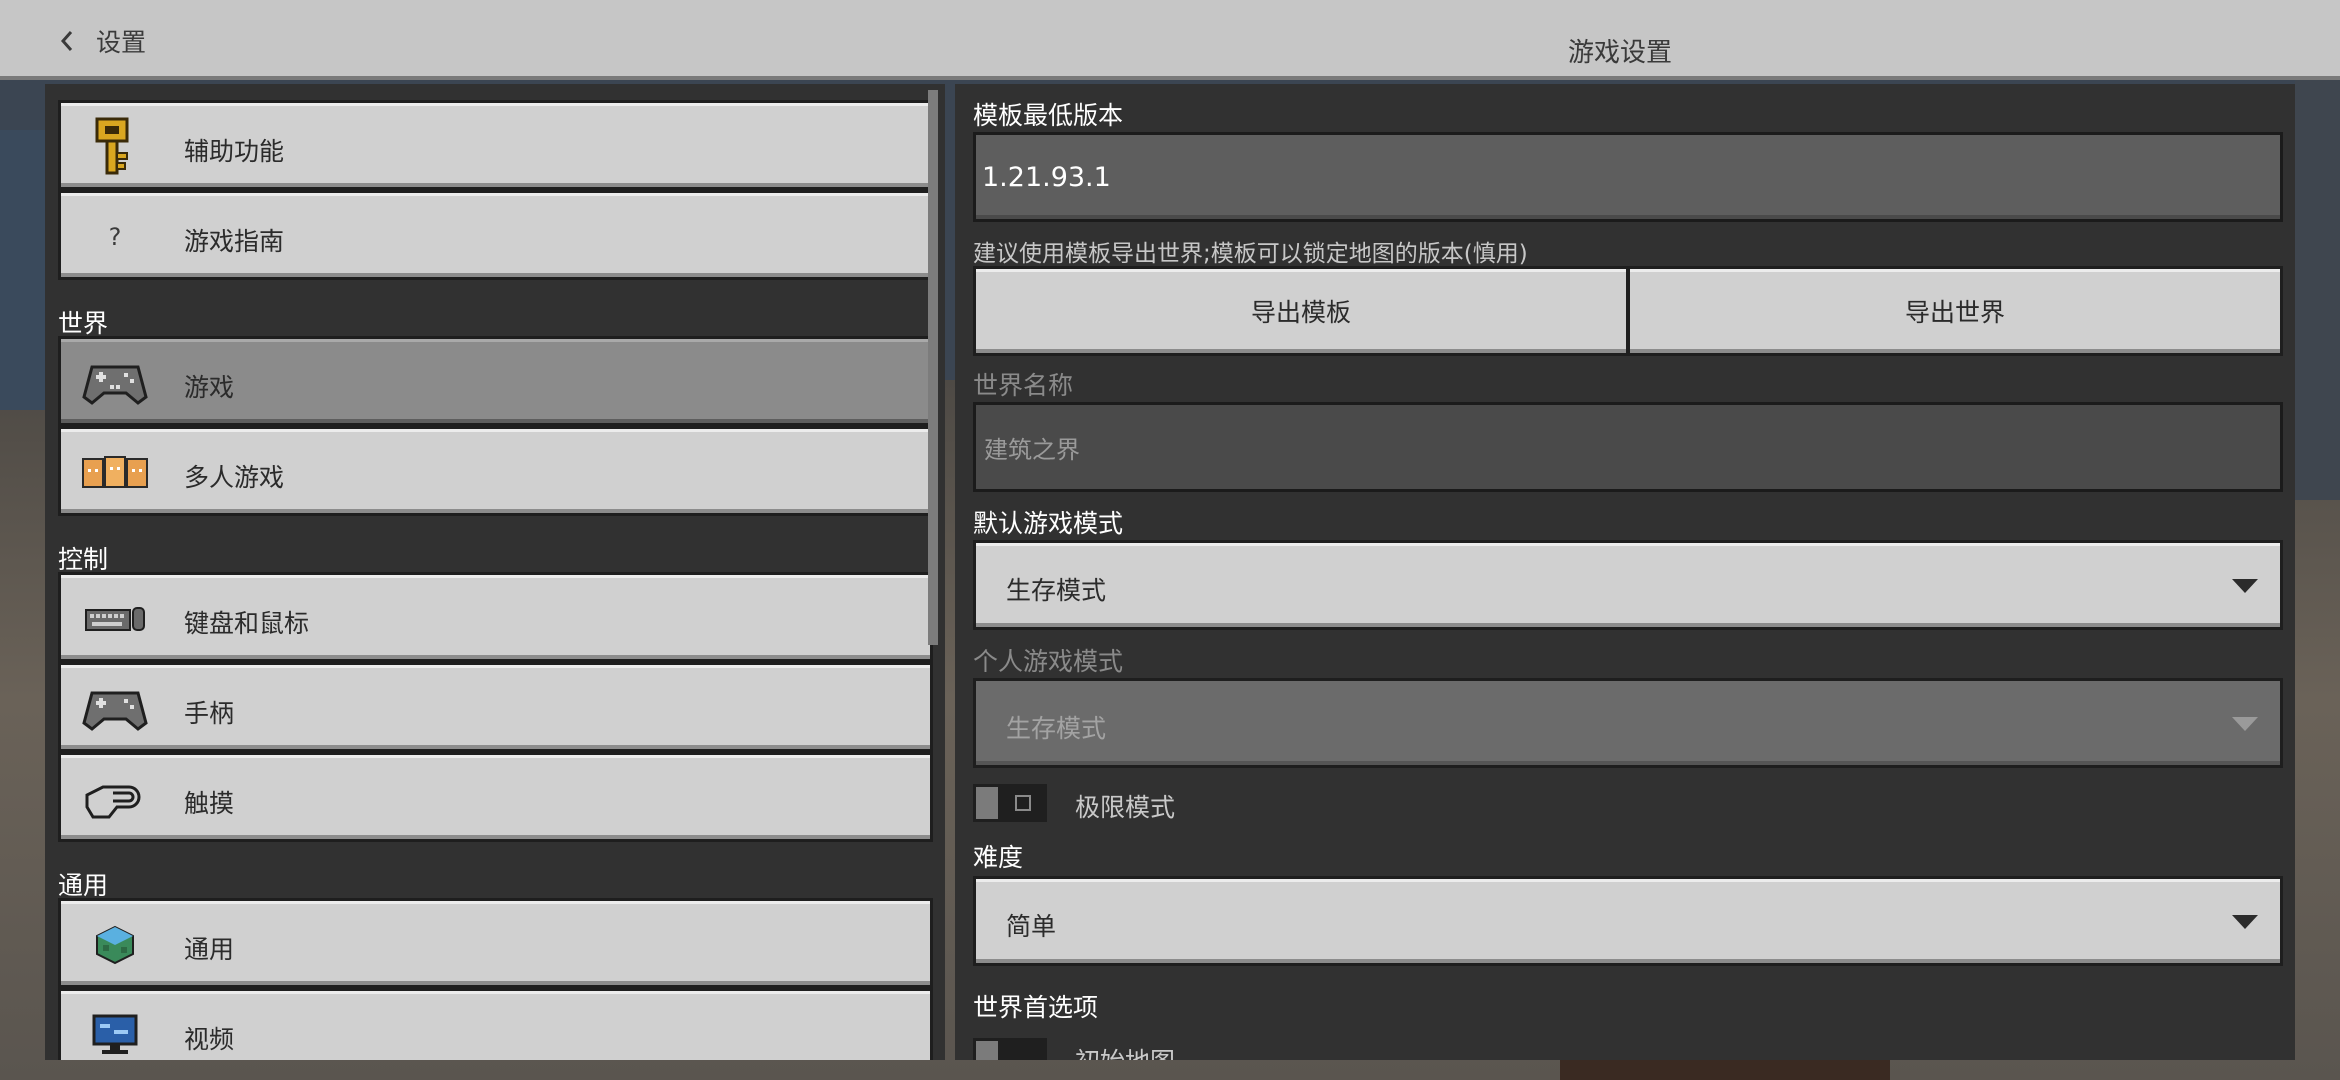 The width and height of the screenshot is (2340, 1080). What do you see at coordinates (209, 949) in the screenshot?
I see `sidebar-item-label: 通用` at bounding box center [209, 949].